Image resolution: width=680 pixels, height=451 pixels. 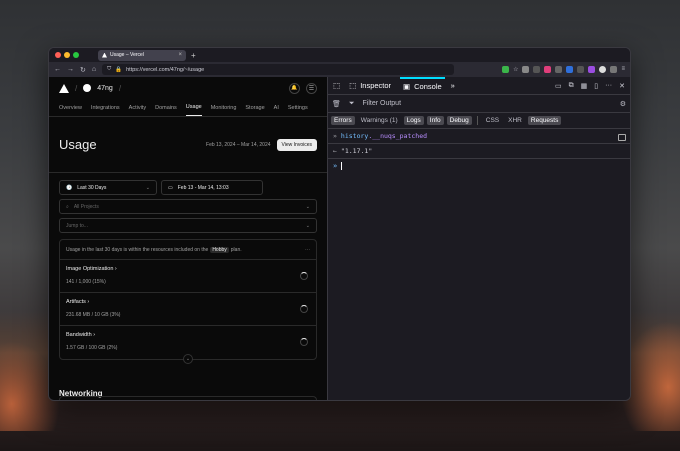 What do you see at coordinates (479, 166) in the screenshot?
I see `console-input: »` at bounding box center [479, 166].